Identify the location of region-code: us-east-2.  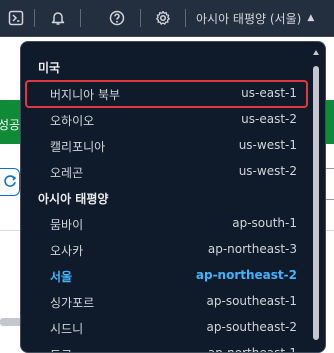
(269, 119).